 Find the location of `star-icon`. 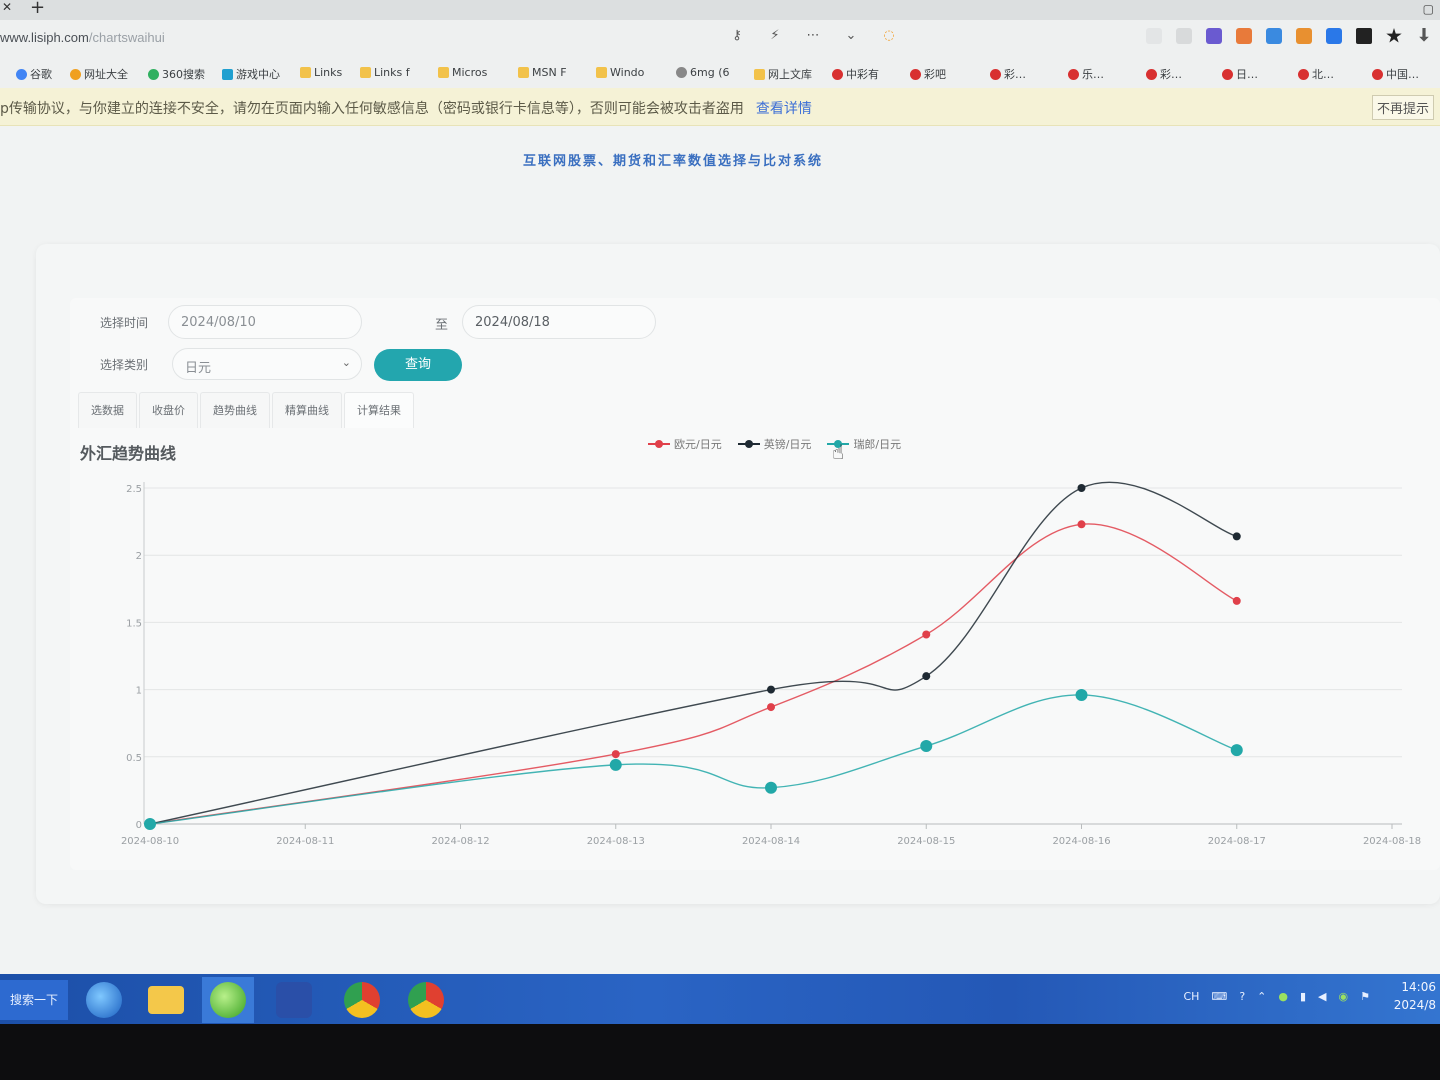

star-icon is located at coordinates (1394, 35).